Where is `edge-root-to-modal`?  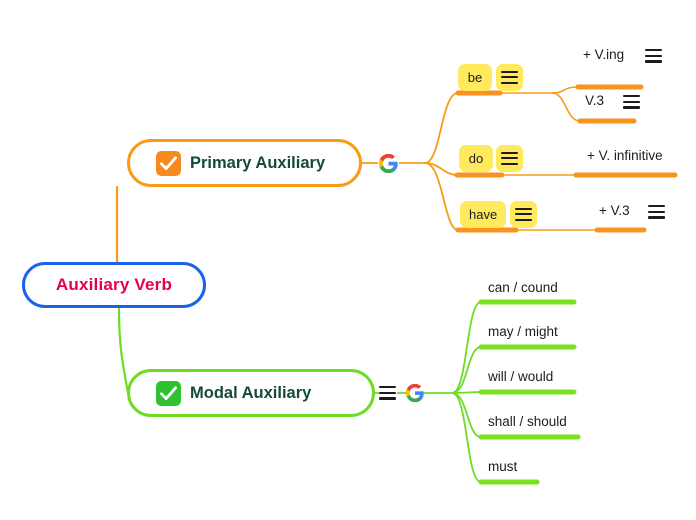 edge-root-to-modal is located at coordinates (123, 350).